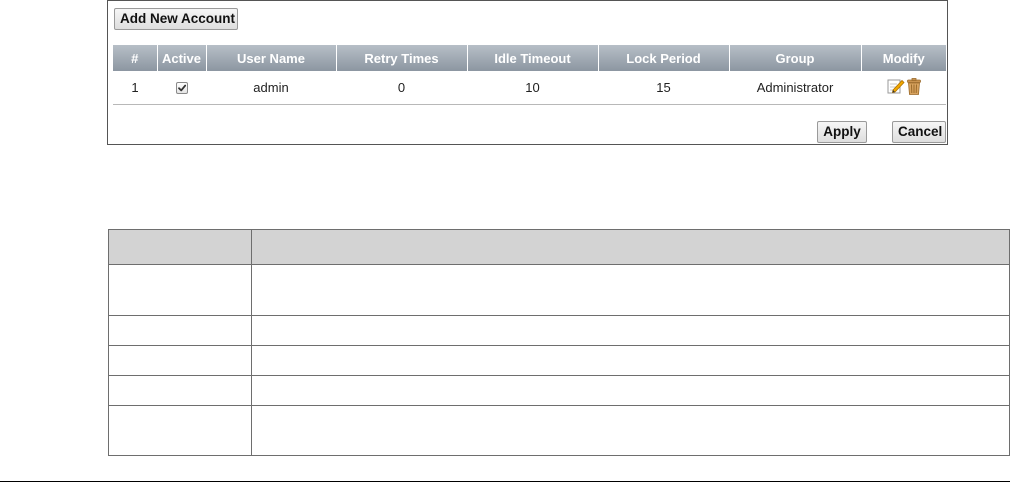 This screenshot has height=483, width=1010. I want to click on table-row: 1 admin 0 10 15 Administrator, so click(529, 88).